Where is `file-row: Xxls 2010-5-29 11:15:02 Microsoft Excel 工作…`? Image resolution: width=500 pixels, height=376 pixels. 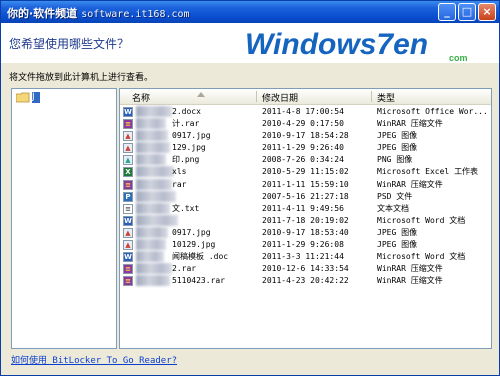
file-row: Xxls 2010-5-29 11:15:02 Microsoft Excel 工作… is located at coordinates (305, 172).